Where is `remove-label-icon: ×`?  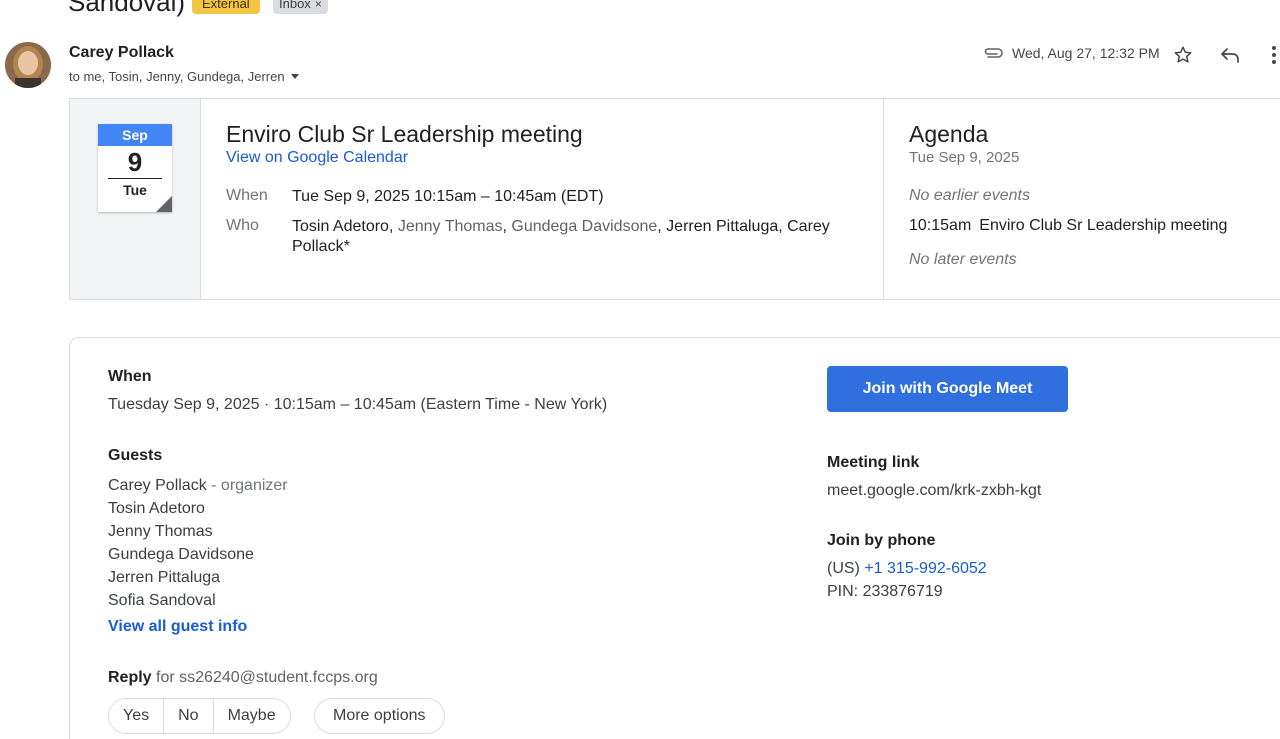 remove-label-icon: × is located at coordinates (318, 5).